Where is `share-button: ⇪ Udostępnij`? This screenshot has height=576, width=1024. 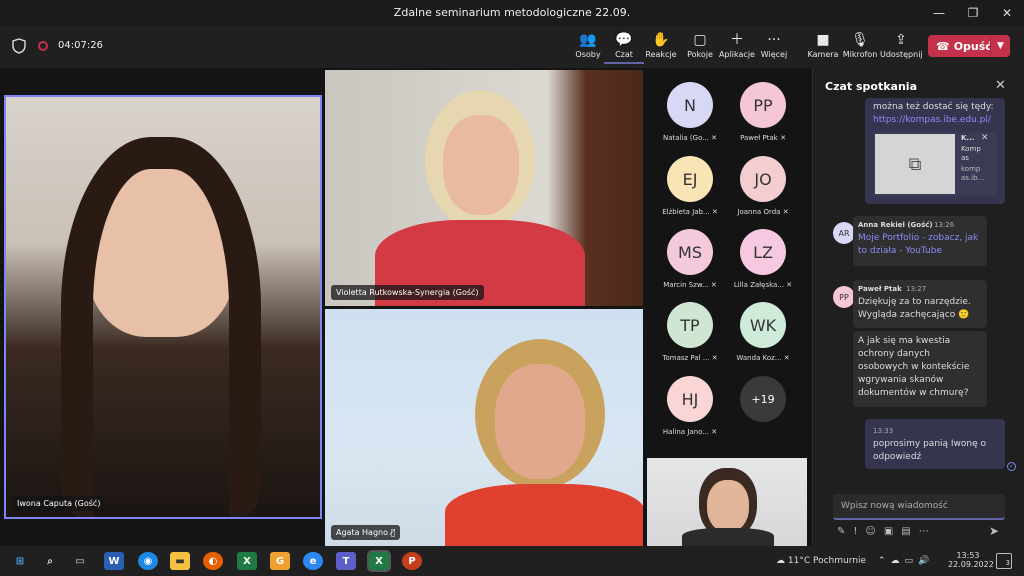
share-button: ⇪ Udostępnij is located at coordinates (901, 45).